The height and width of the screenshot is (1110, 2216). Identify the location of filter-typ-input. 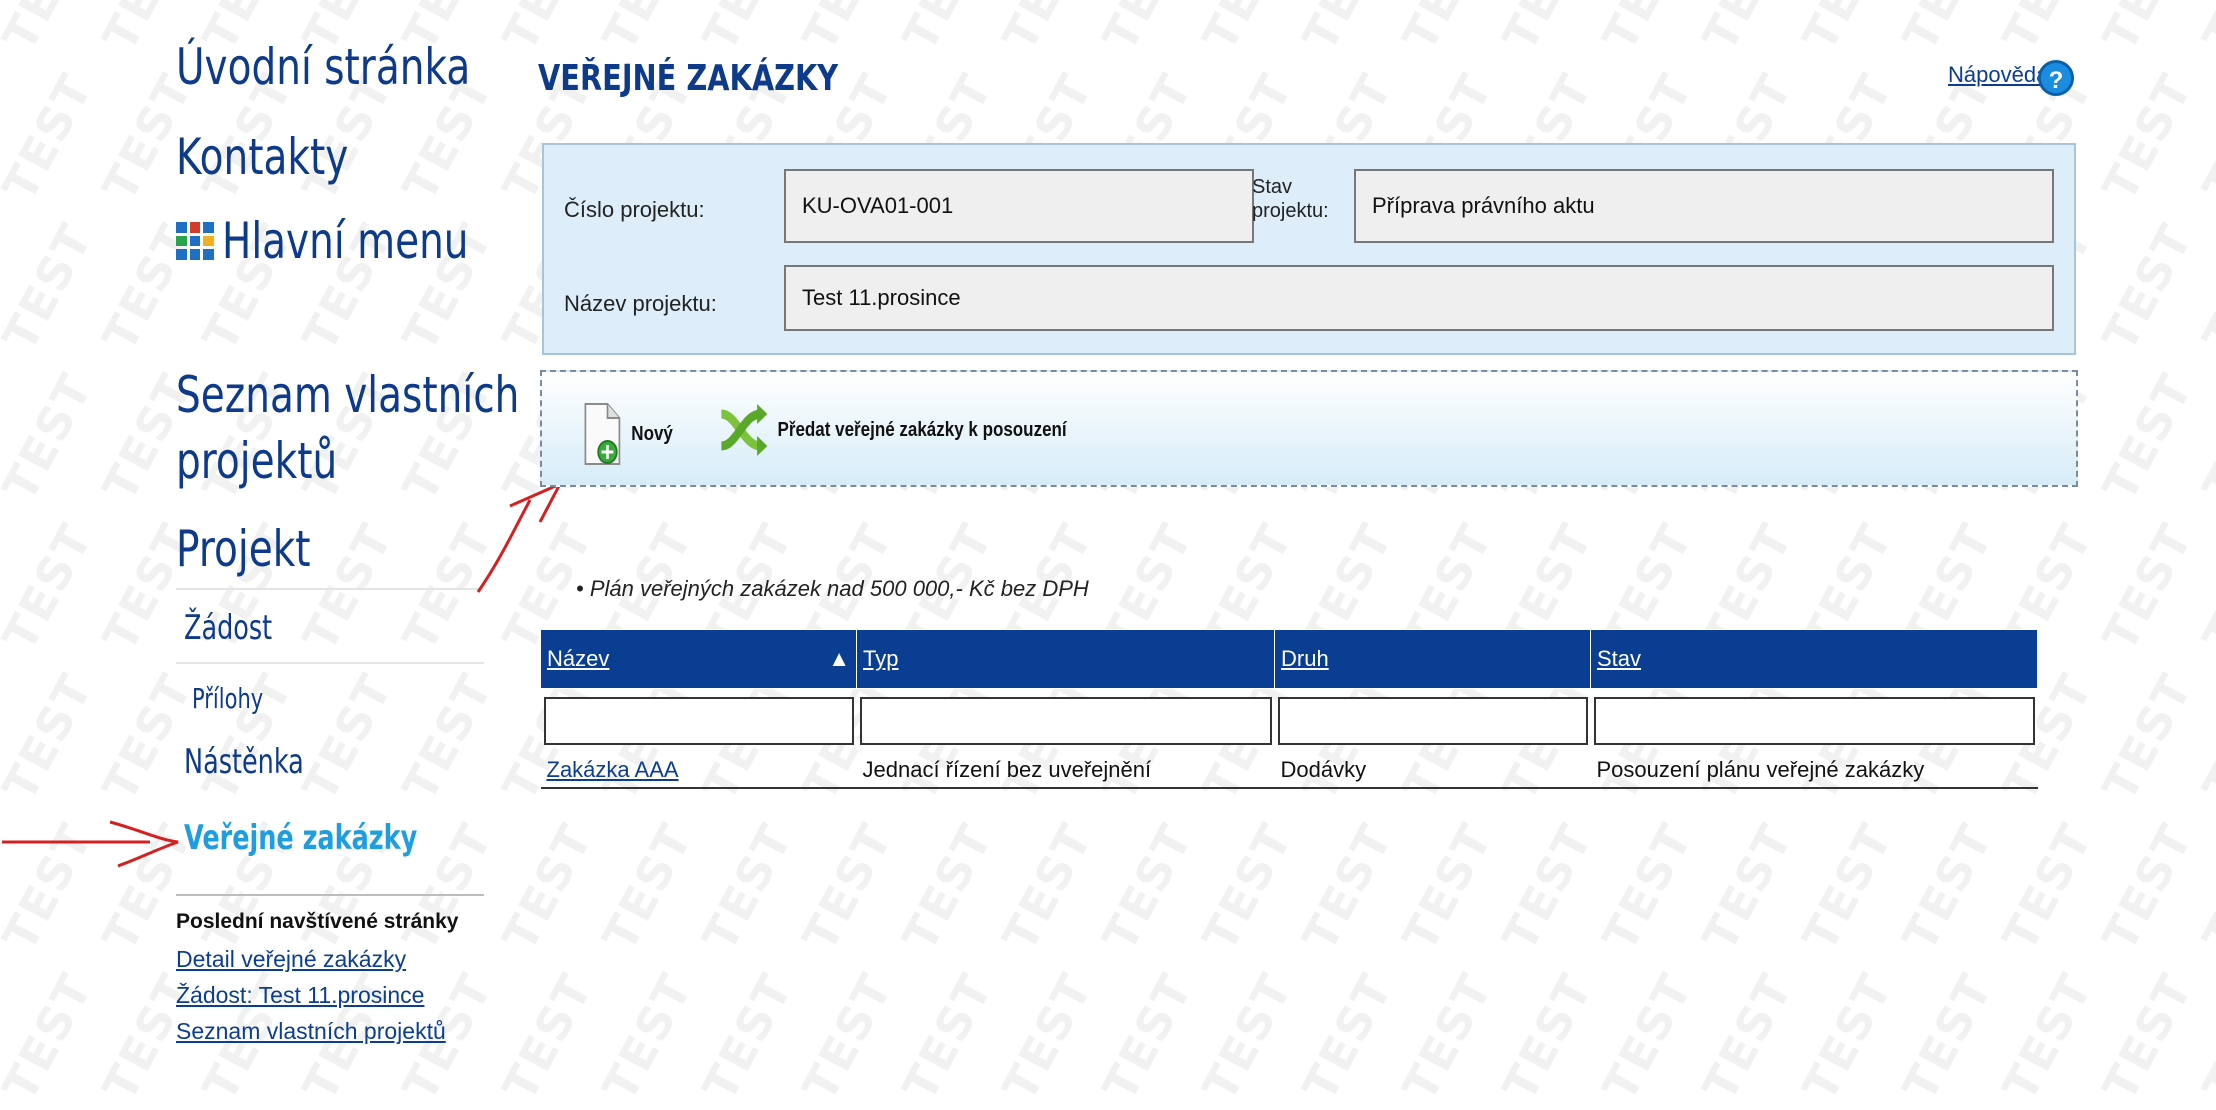
(1065, 721).